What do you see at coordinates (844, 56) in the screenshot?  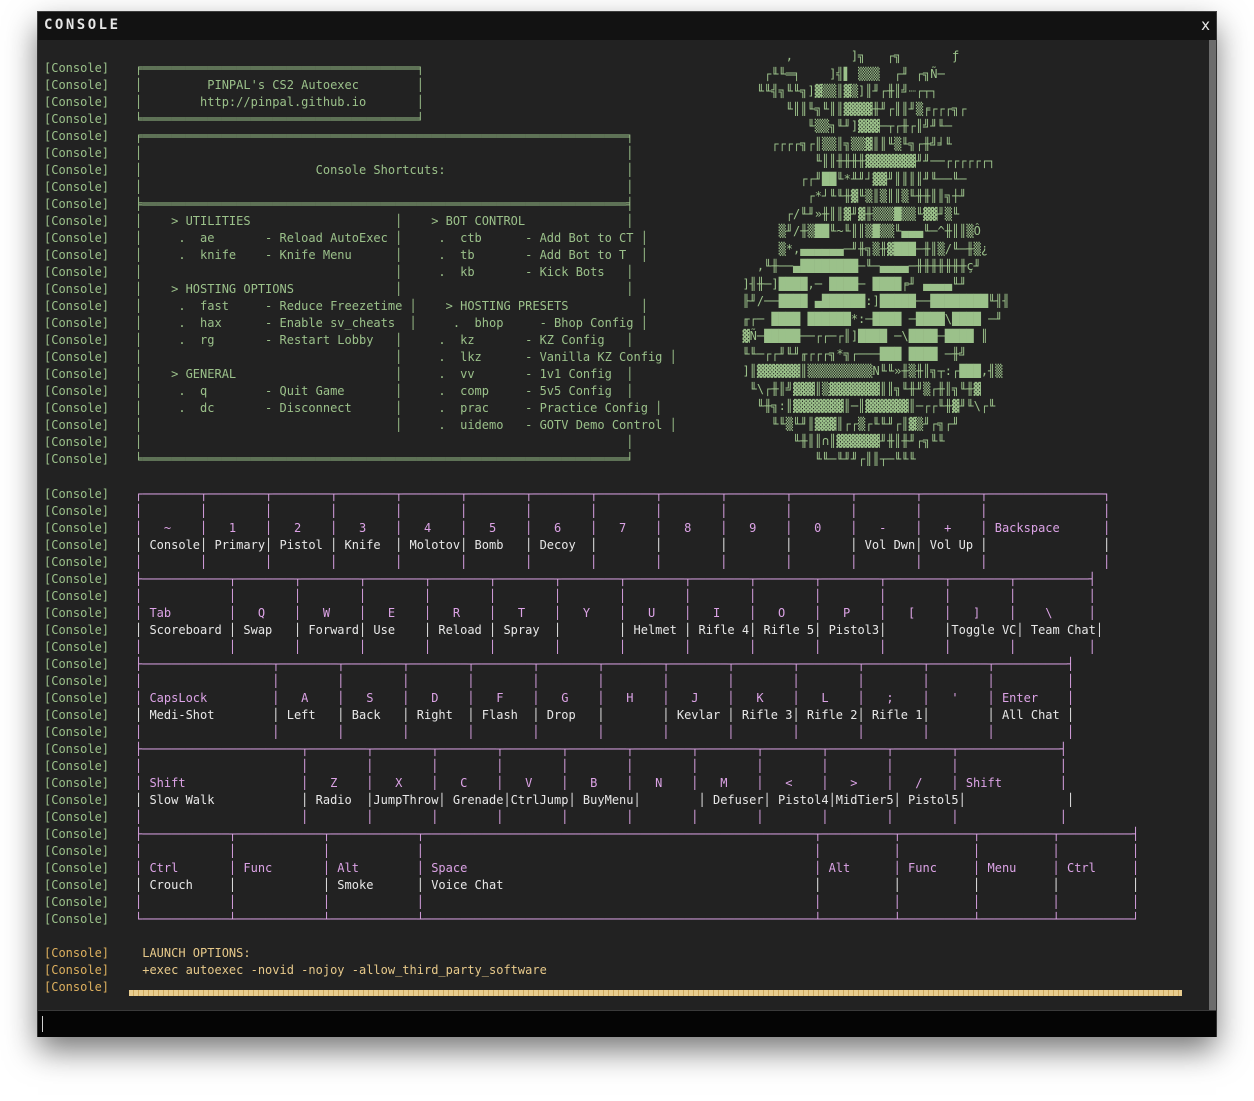 I see `ascii-art-line: , ]╗ ┌╗ ƒ` at bounding box center [844, 56].